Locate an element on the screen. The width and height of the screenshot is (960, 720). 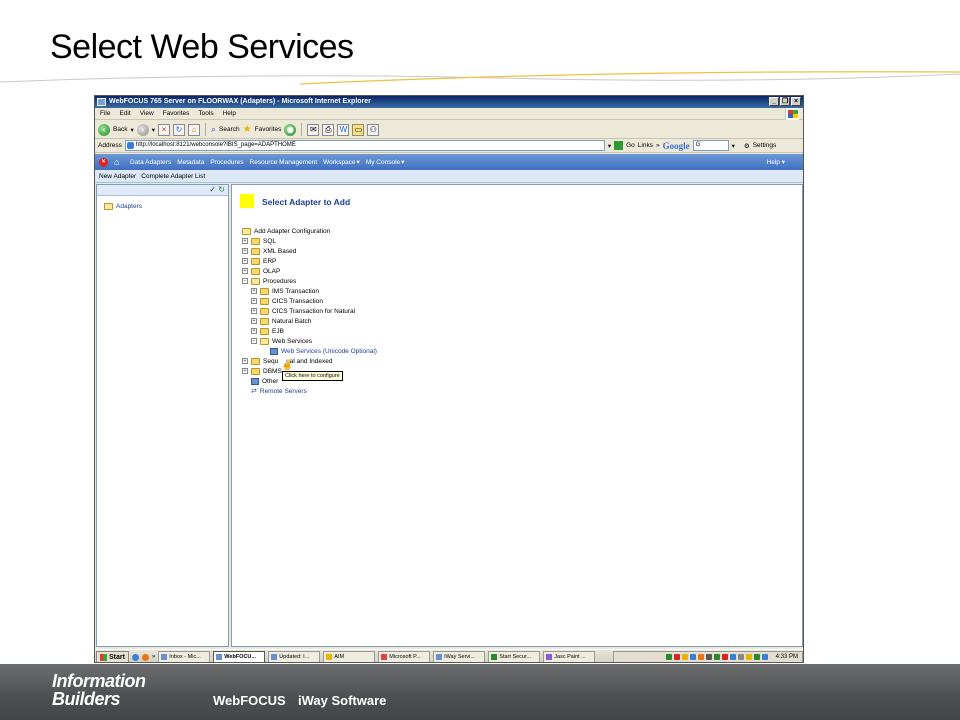
workspace-dropdown-icon: ▾ is located at coordinates (358, 162).